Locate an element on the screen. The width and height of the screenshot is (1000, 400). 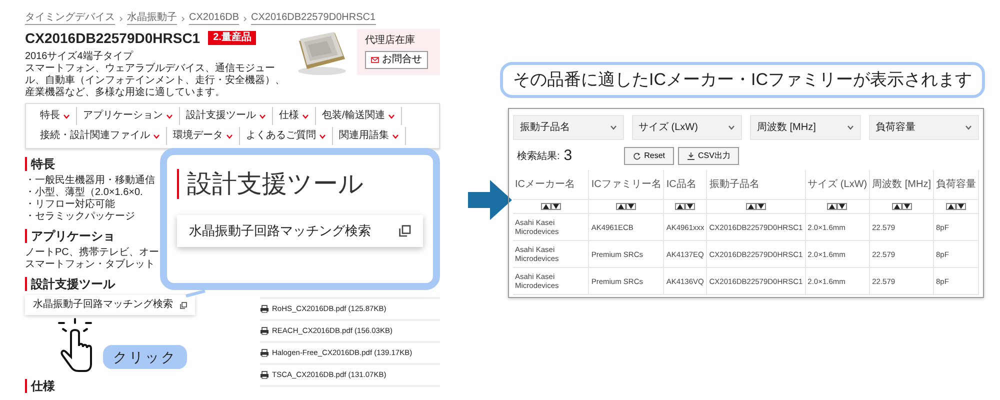
stock-label: 代理店在庫 is located at coordinates (390, 41).